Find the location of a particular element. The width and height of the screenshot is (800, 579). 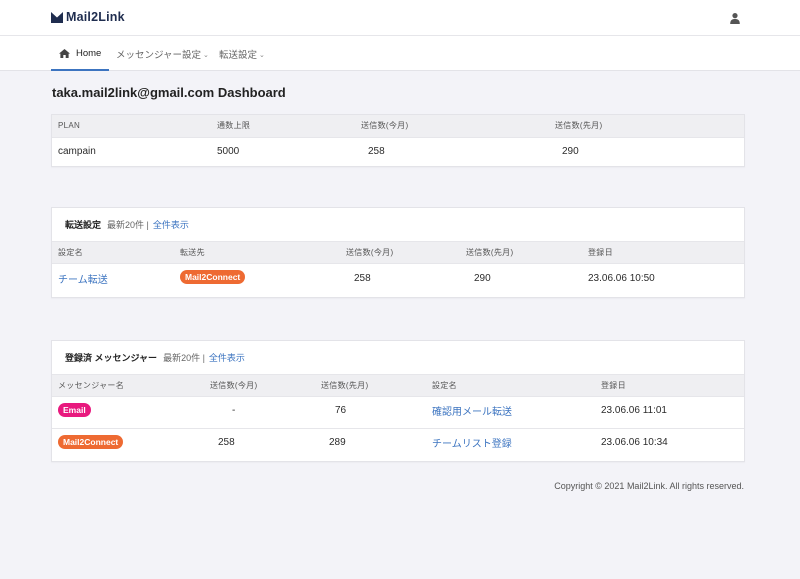

messengers-card-subtitle: 最新20件 | is located at coordinates (184, 358).